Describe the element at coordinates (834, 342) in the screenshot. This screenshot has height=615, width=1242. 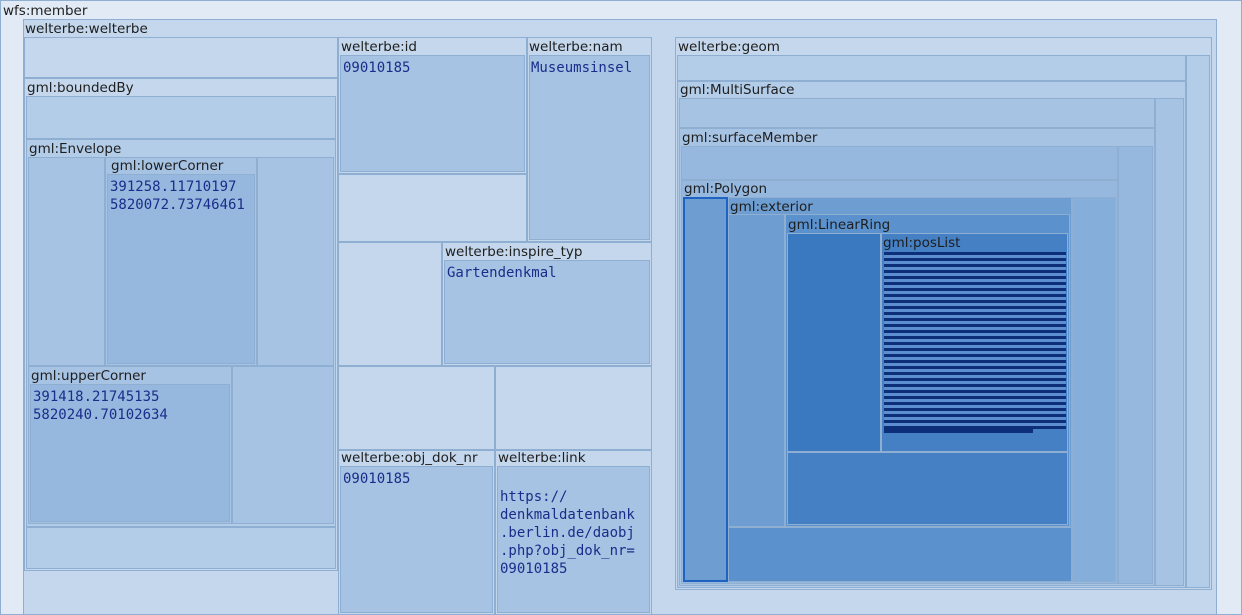
I see `linear-ring-left-spacer` at that location.